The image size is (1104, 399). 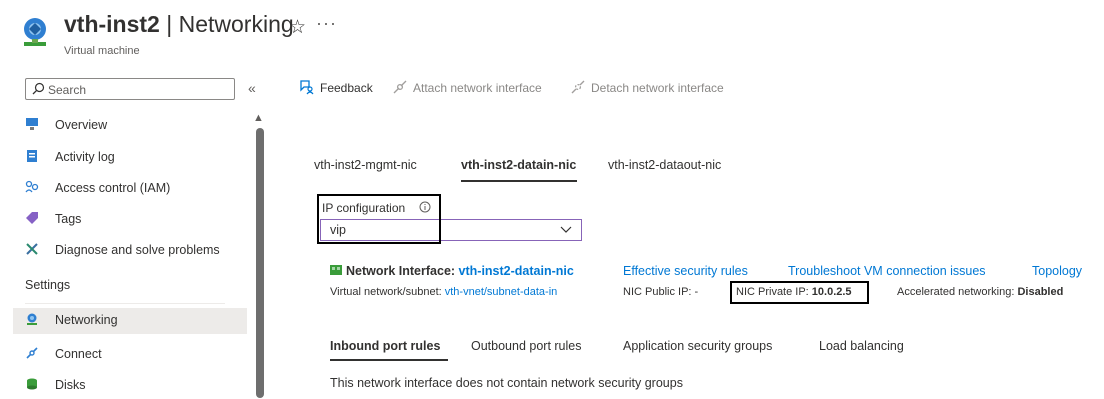 What do you see at coordinates (477, 88) in the screenshot?
I see `attach-label: Attach network interface` at bounding box center [477, 88].